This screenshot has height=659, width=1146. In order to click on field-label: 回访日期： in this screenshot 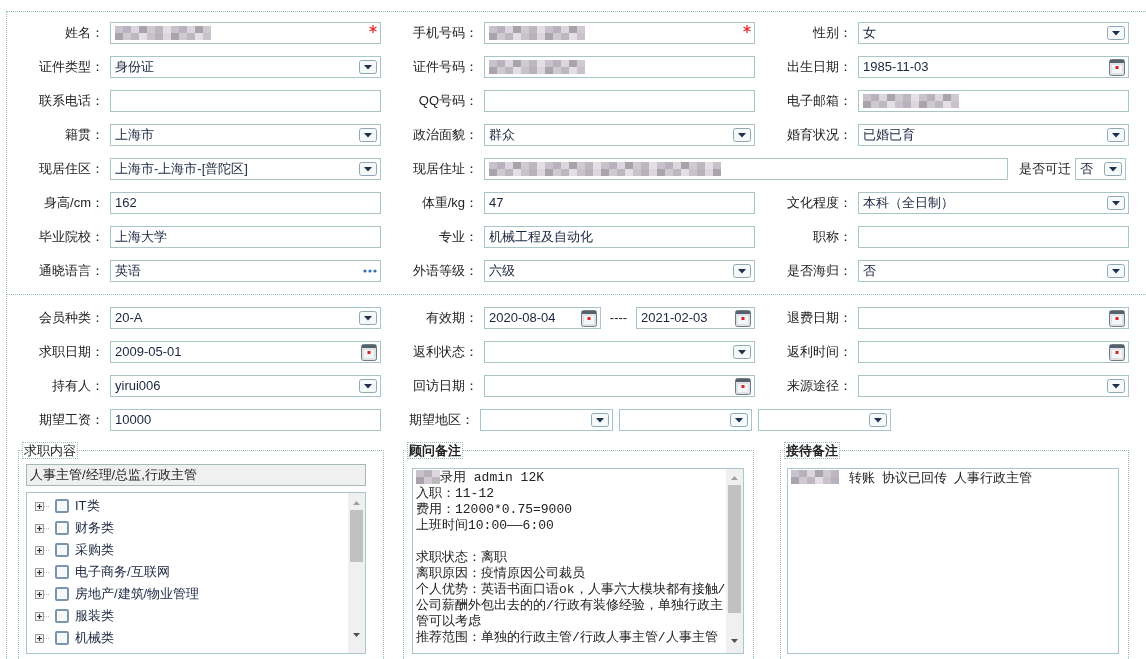, I will do `click(445, 386)`.